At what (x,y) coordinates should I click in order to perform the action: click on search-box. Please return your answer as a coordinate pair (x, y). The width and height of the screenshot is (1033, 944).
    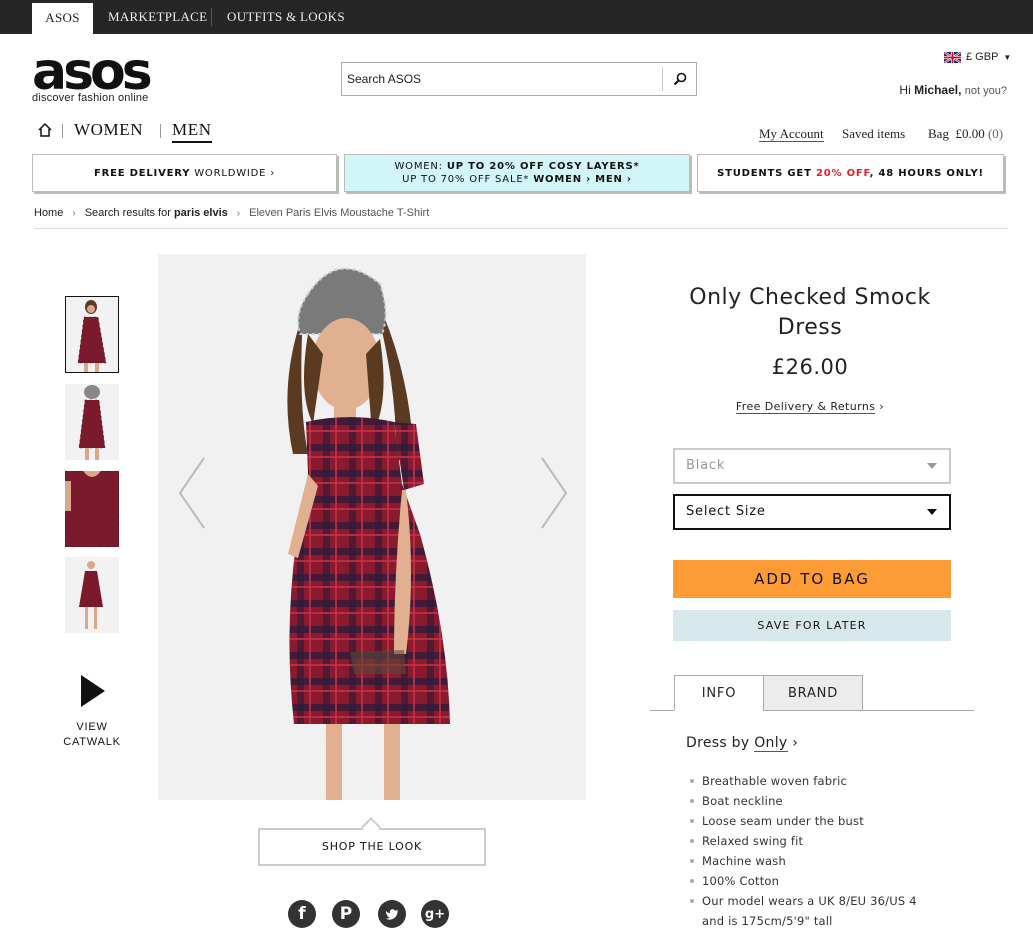
    Looking at the image, I should click on (519, 79).